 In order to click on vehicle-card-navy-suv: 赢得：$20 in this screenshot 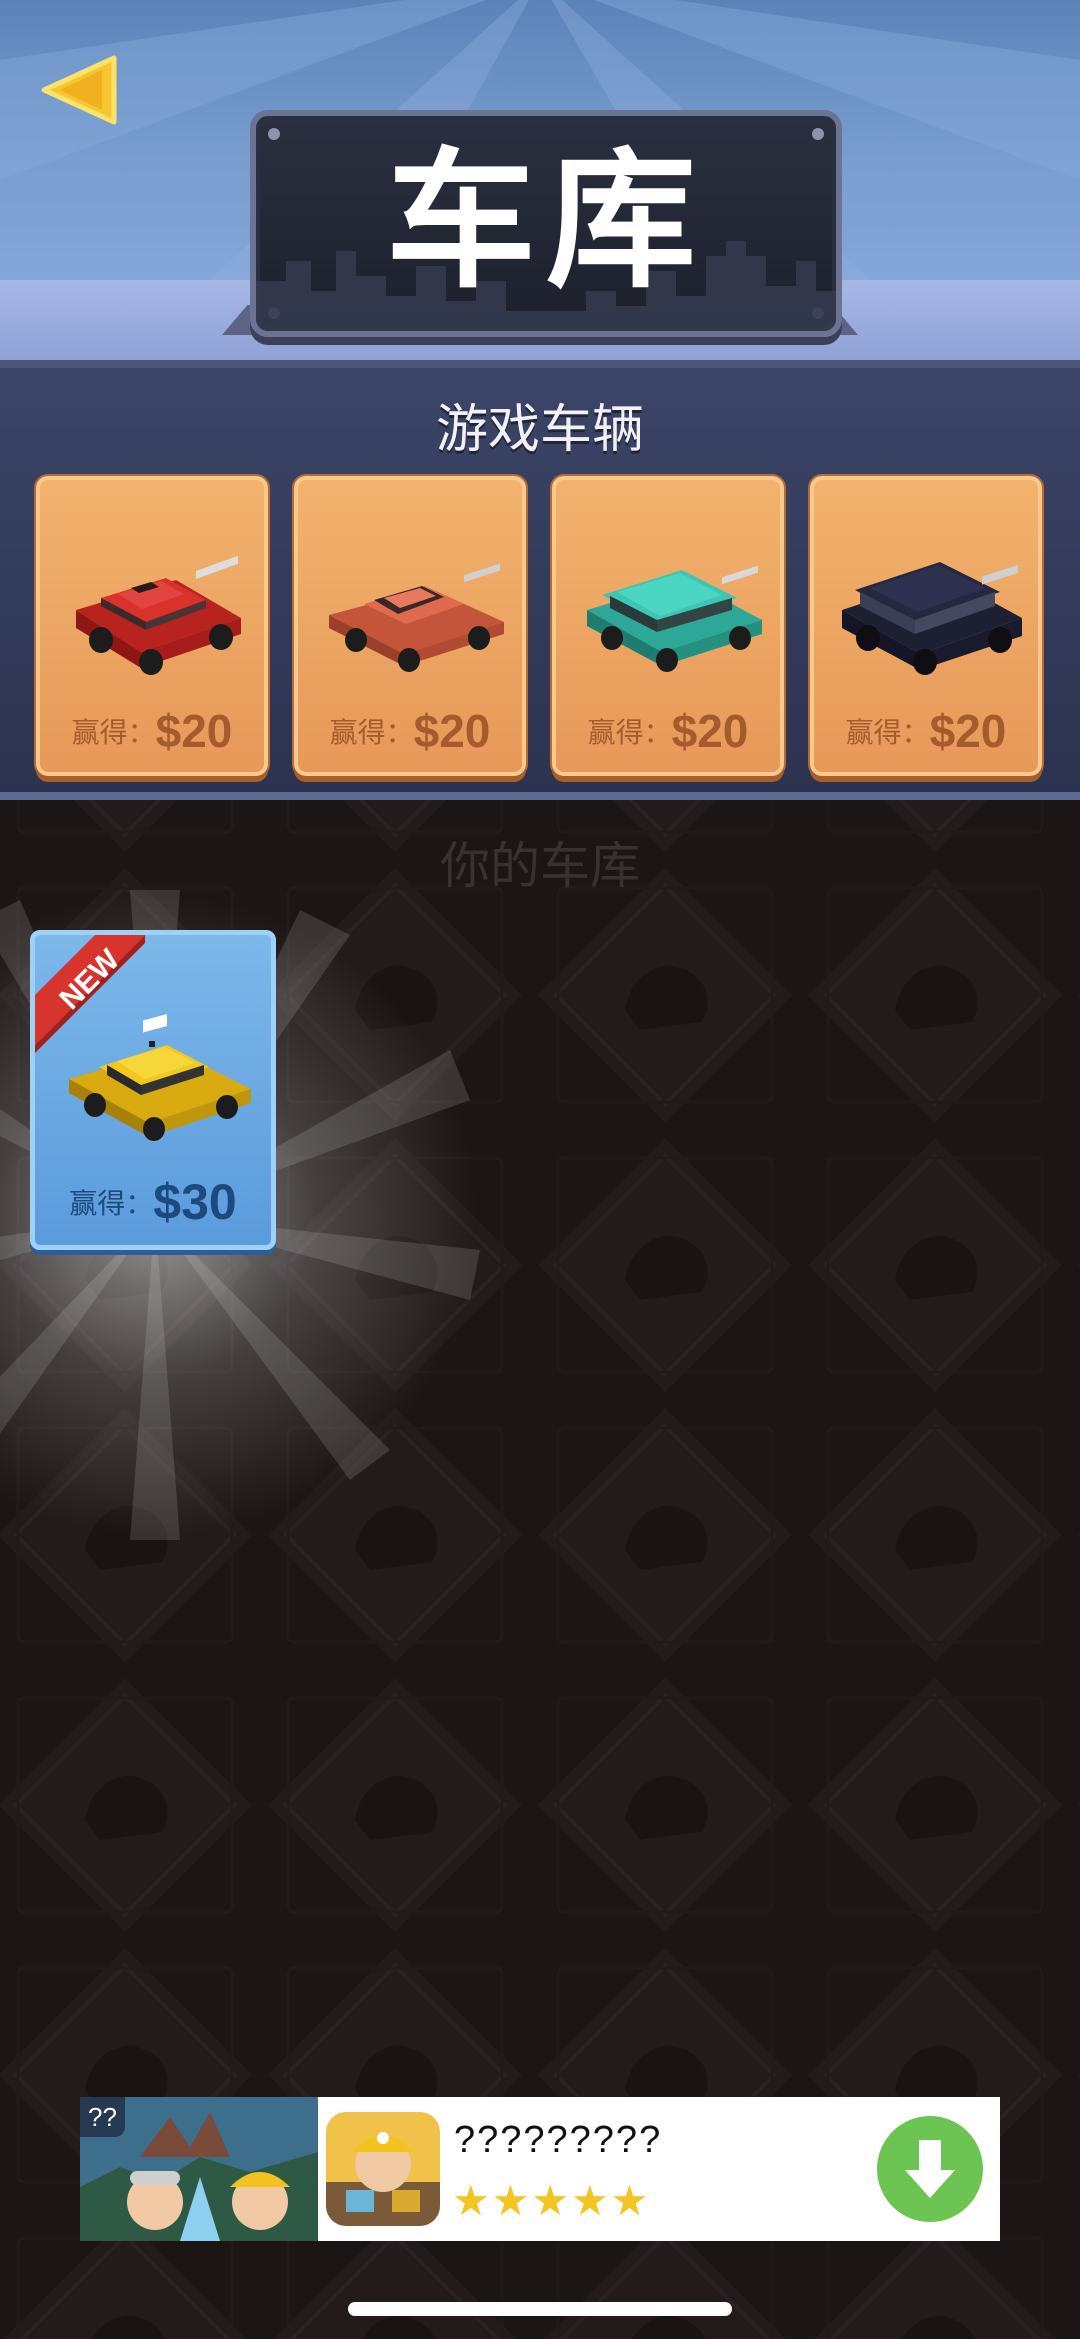, I will do `click(926, 626)`.